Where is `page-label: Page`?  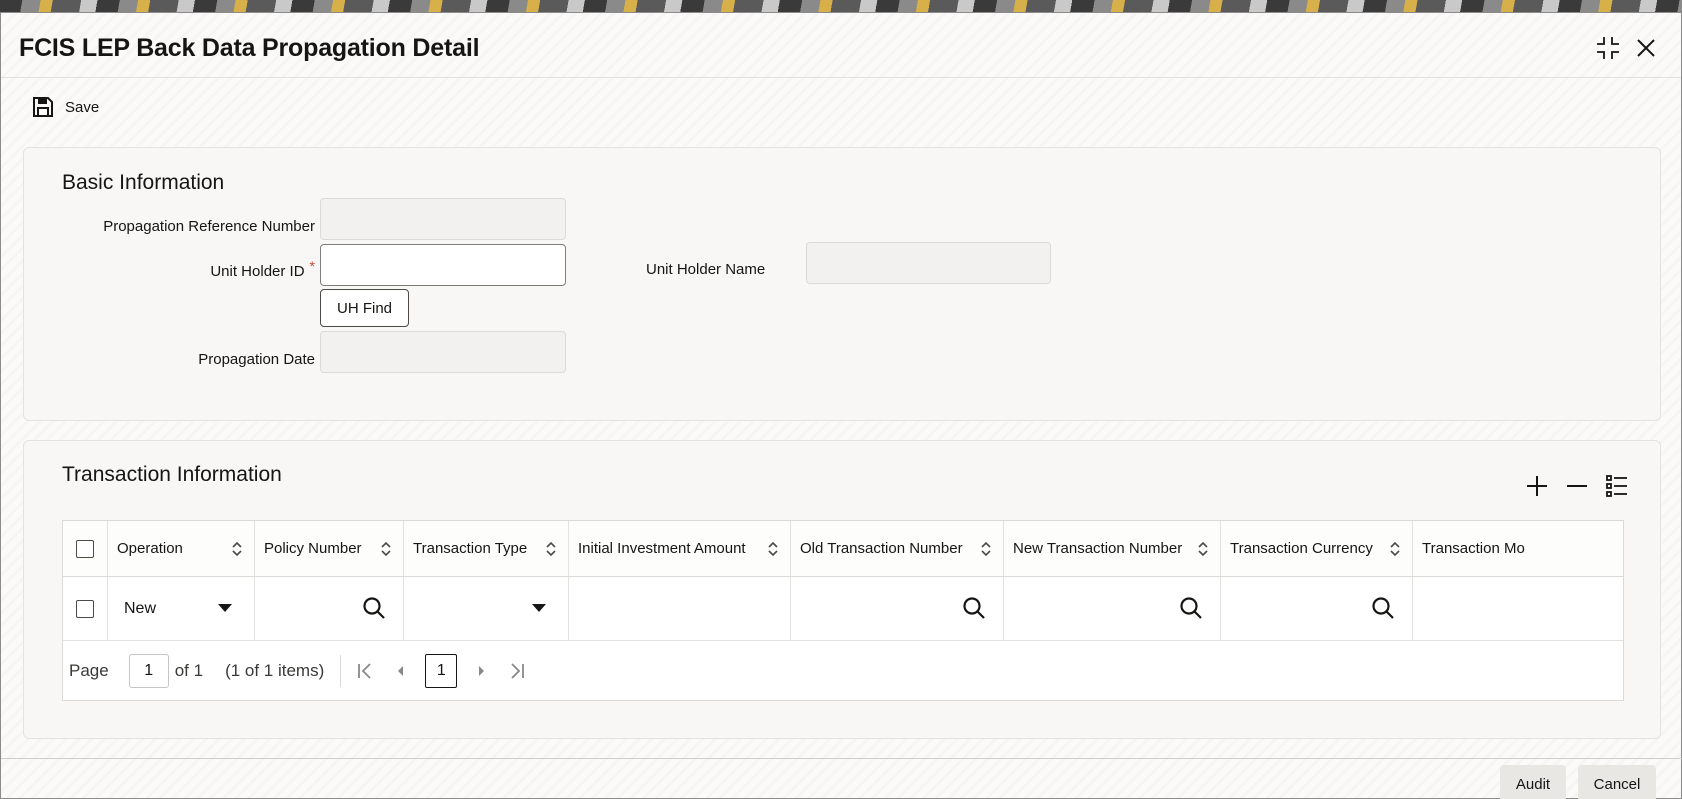
page-label: Page is located at coordinates (89, 670).